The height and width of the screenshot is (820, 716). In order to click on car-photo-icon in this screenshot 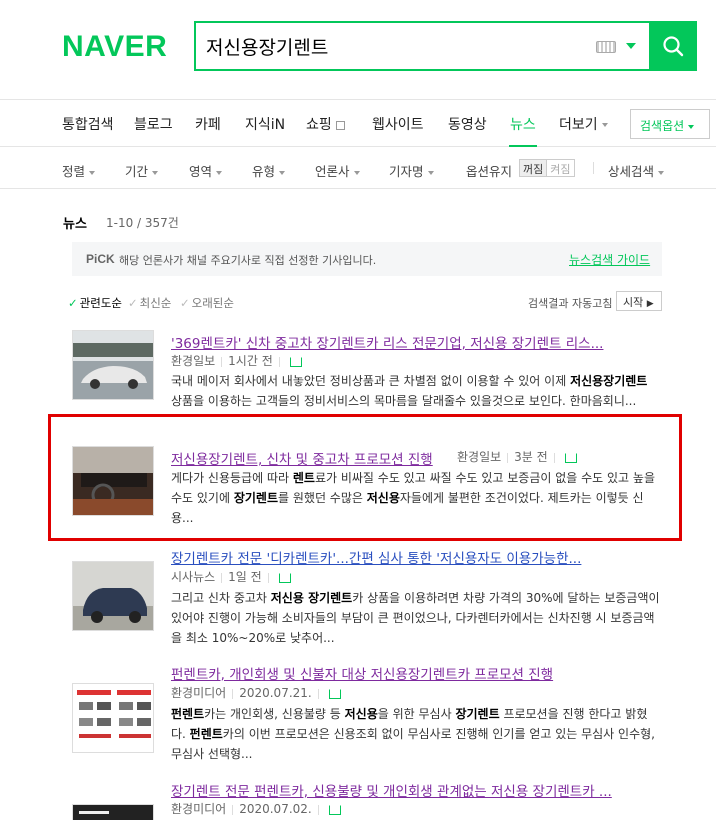, I will do `click(113, 365)`.